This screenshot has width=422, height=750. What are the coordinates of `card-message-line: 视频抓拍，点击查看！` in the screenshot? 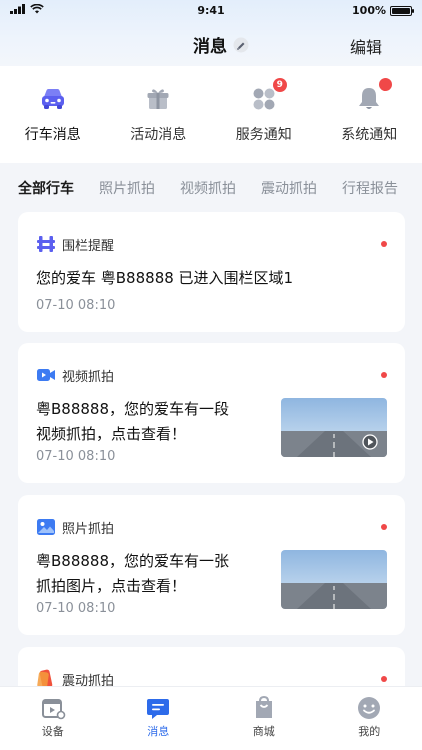 It's located at (111, 434).